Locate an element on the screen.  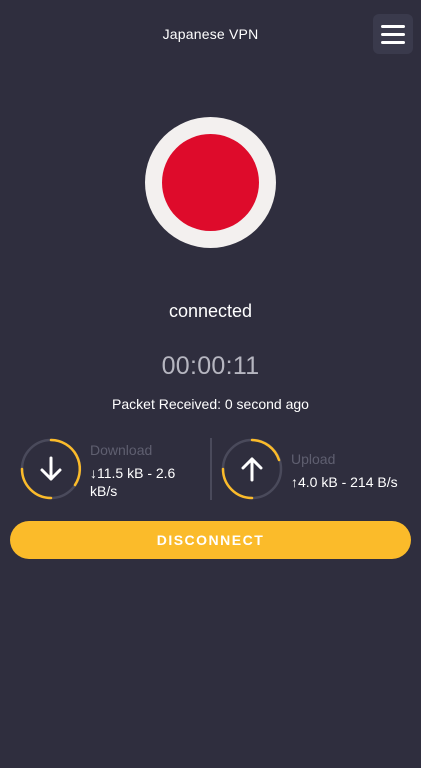
flag-red-disc is located at coordinates (210, 182).